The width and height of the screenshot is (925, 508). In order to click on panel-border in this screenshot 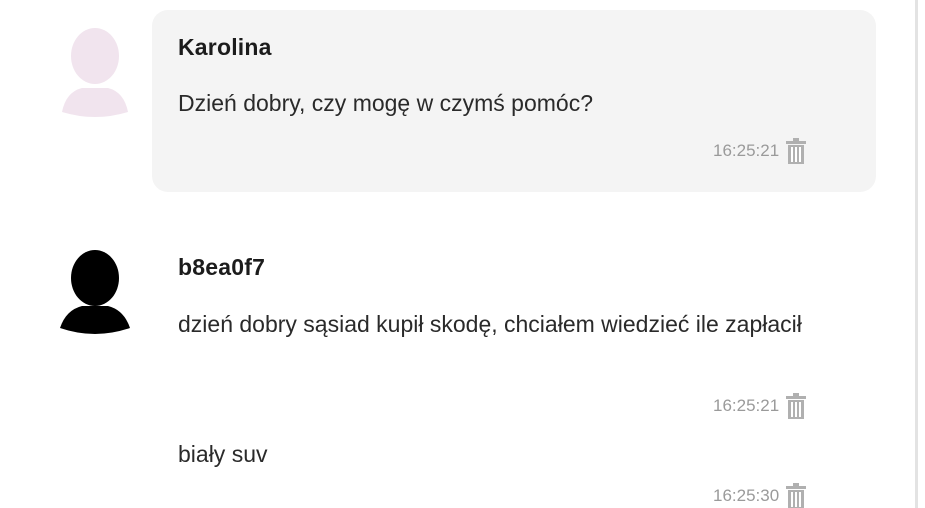, I will do `click(916, 254)`.